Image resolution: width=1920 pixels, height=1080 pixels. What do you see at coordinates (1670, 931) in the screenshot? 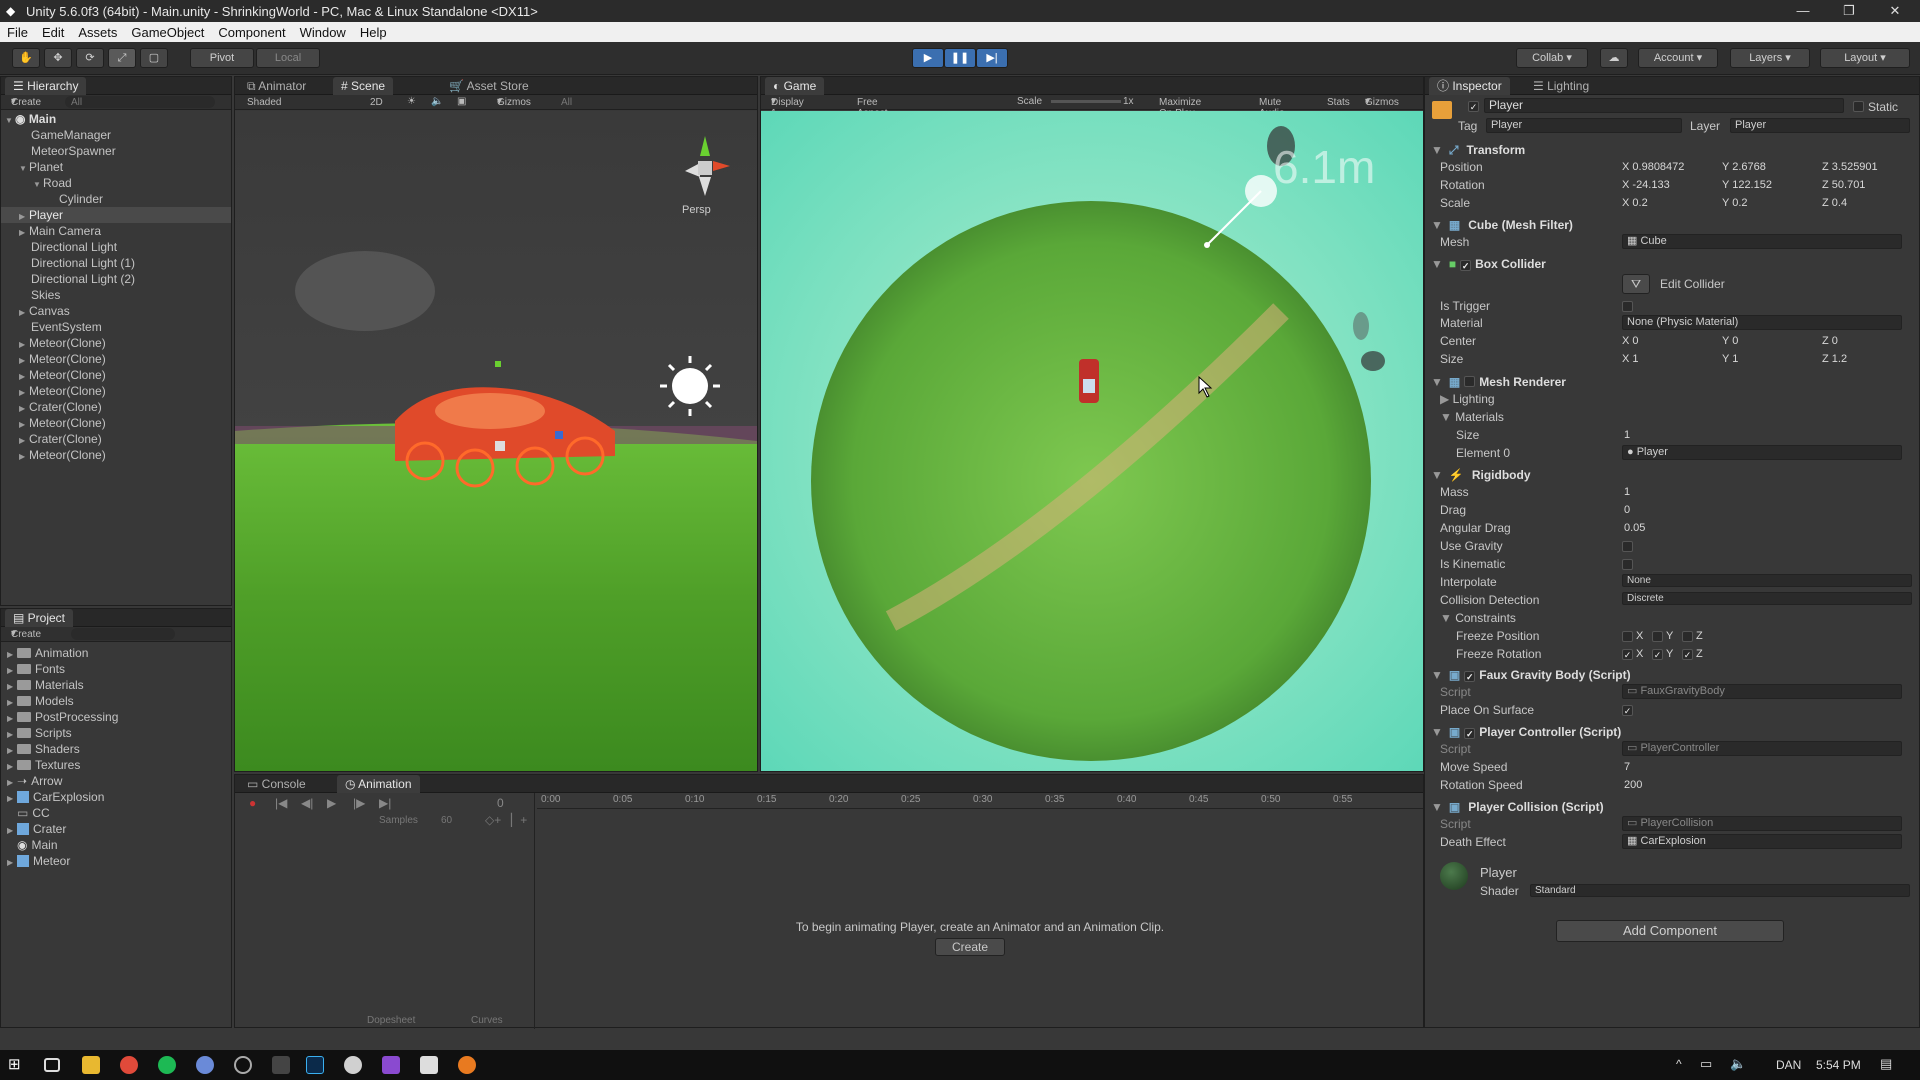
I see `add-component-button: Add Component` at bounding box center [1670, 931].